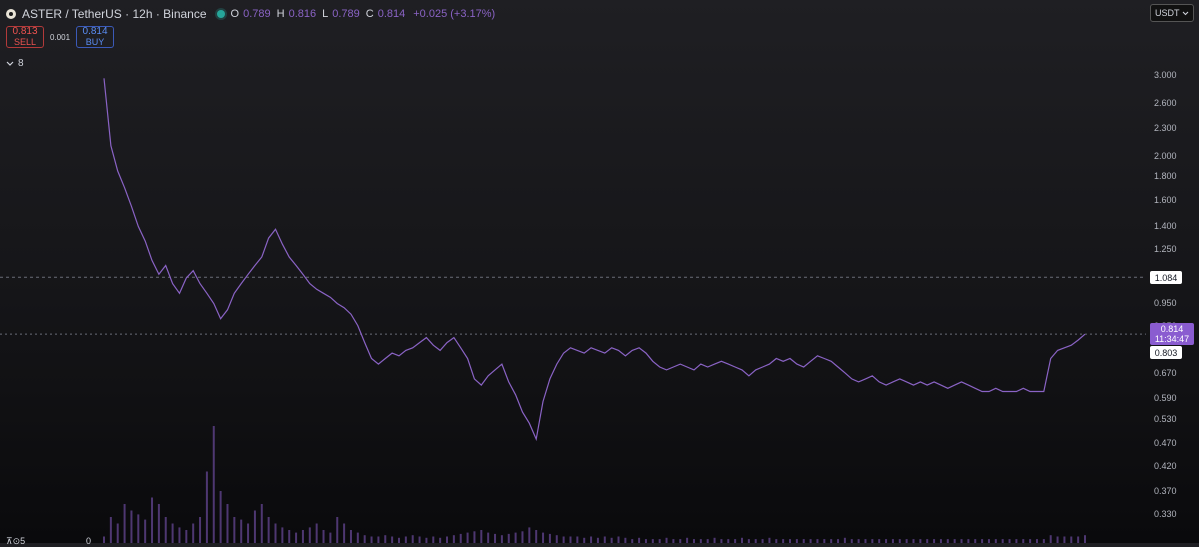 This screenshot has height=547, width=1199. What do you see at coordinates (1165, 226) in the screenshot?
I see `y-tick-label: 1.400` at bounding box center [1165, 226].